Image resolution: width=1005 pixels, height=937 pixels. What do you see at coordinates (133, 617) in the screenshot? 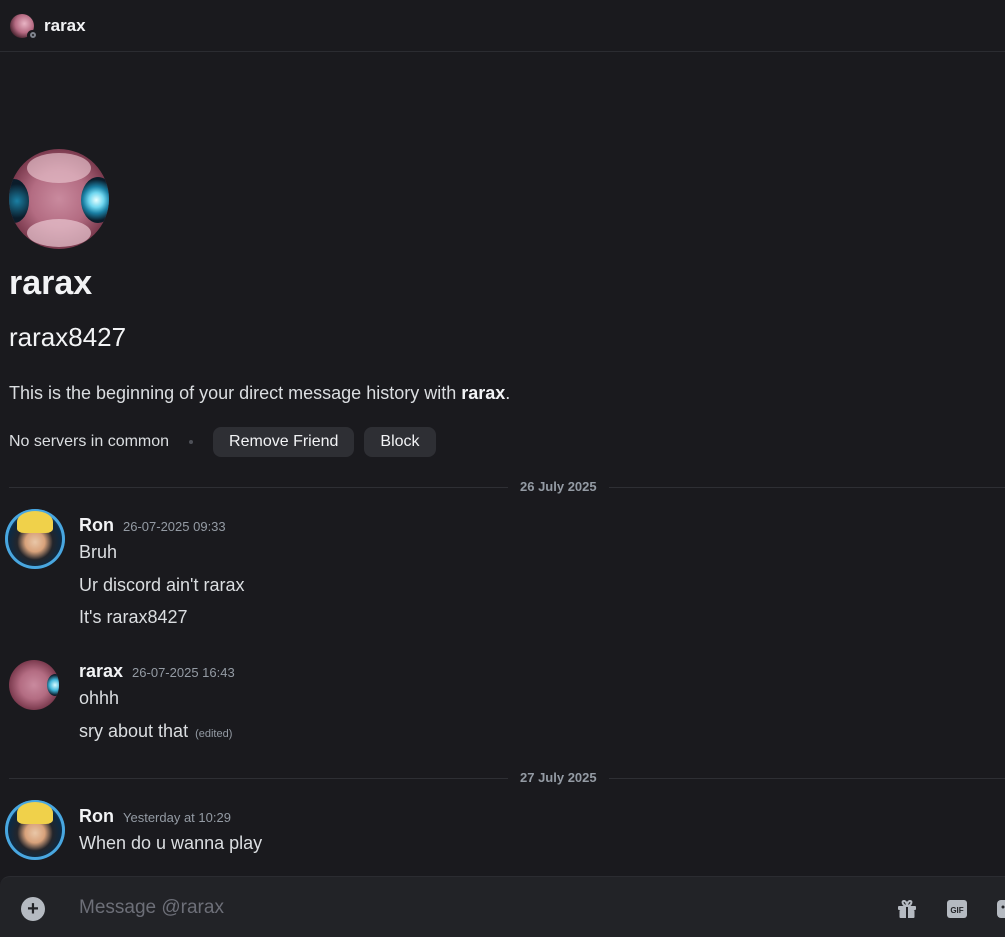
I see `message-text: It's rarax8427` at bounding box center [133, 617].